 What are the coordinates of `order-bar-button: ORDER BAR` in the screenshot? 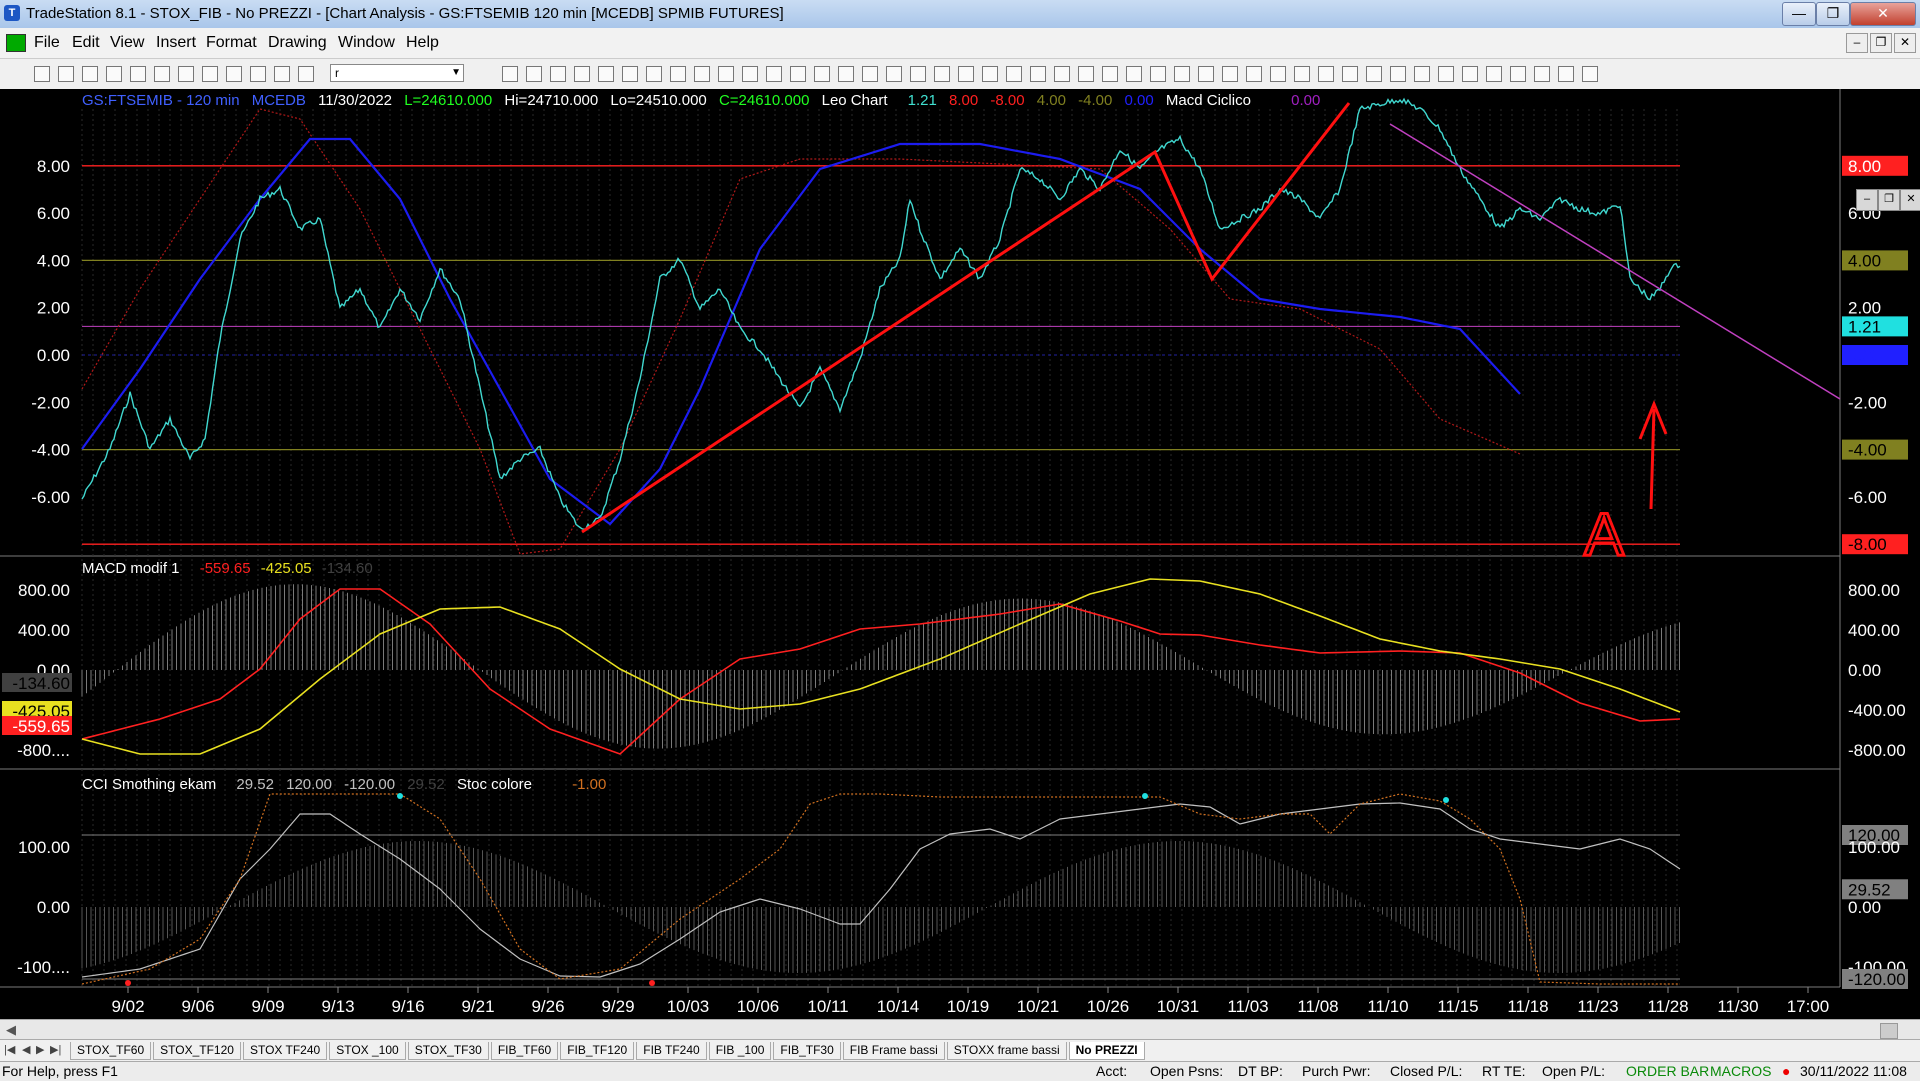 It's located at (1667, 1071).